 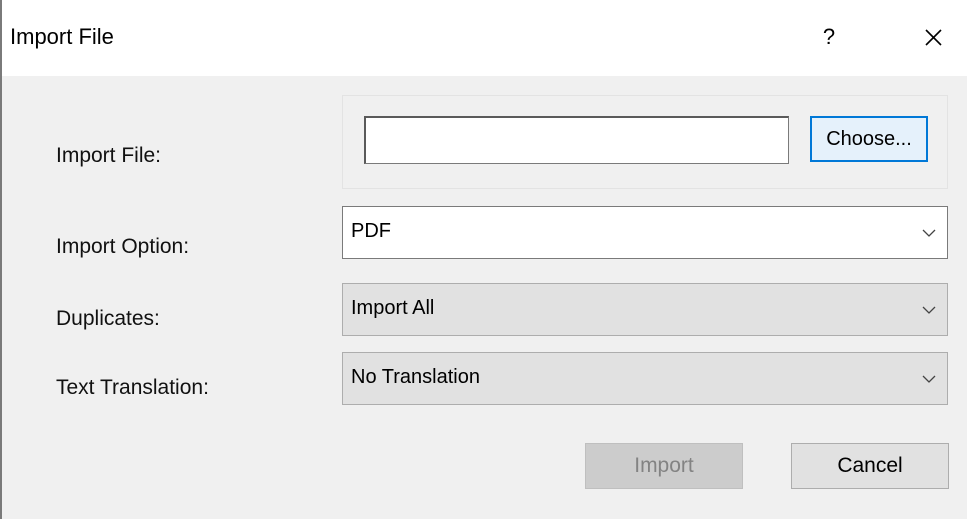 What do you see at coordinates (62, 36) in the screenshot?
I see `dialog-title: Import File` at bounding box center [62, 36].